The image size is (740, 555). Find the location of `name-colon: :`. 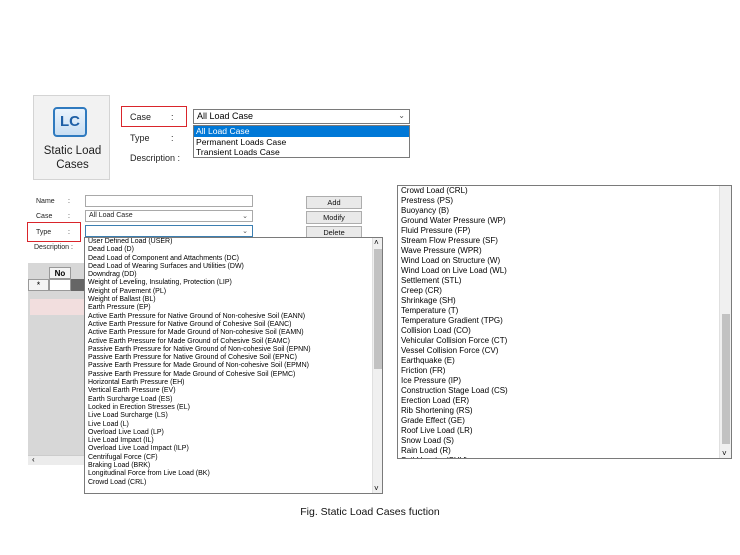

name-colon: : is located at coordinates (69, 201).